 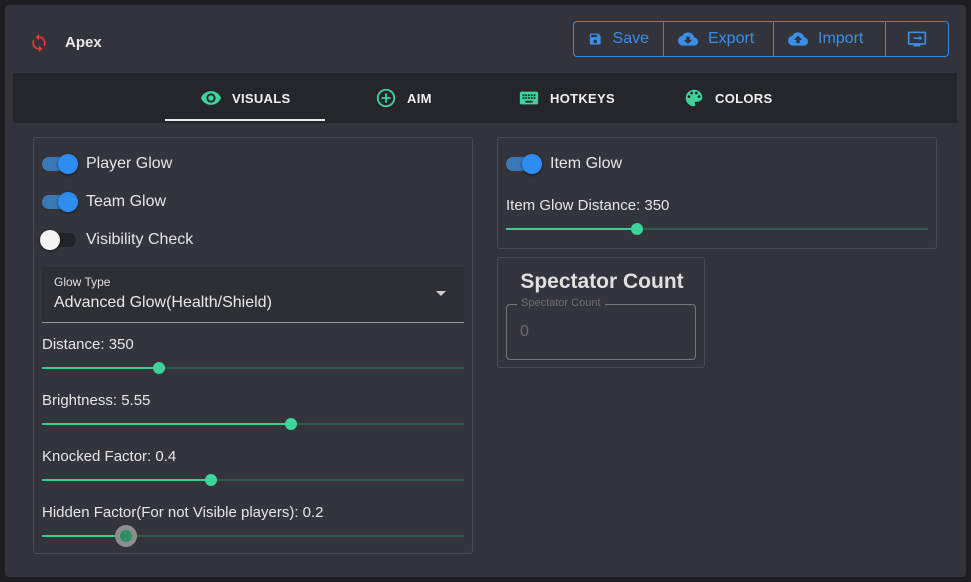 I want to click on player-glow-toggle: Player Glow, so click(x=106, y=164).